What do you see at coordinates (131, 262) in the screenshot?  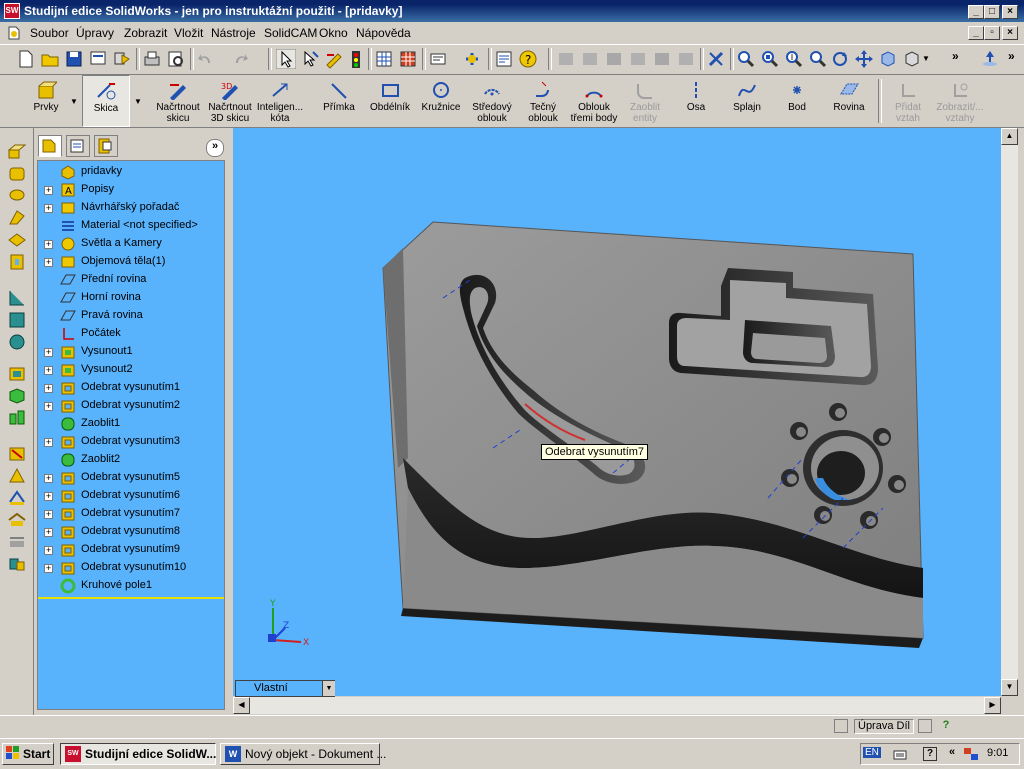 I see `tree-node: + Objemová těla(1)` at bounding box center [131, 262].